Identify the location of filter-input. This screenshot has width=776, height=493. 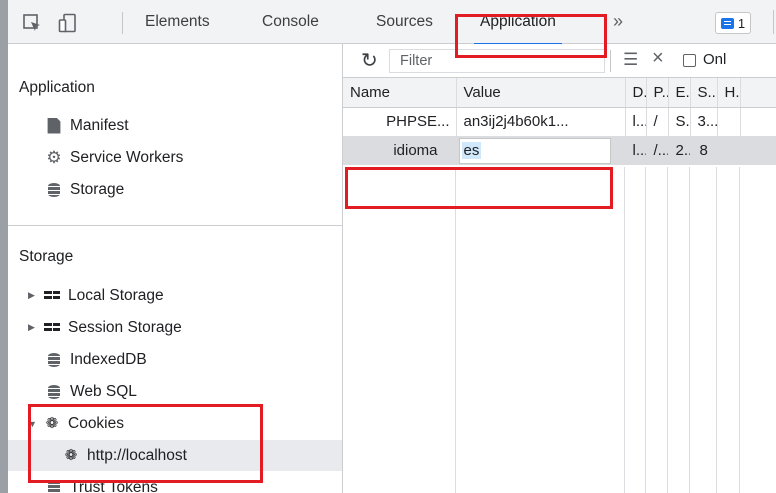
(497, 61).